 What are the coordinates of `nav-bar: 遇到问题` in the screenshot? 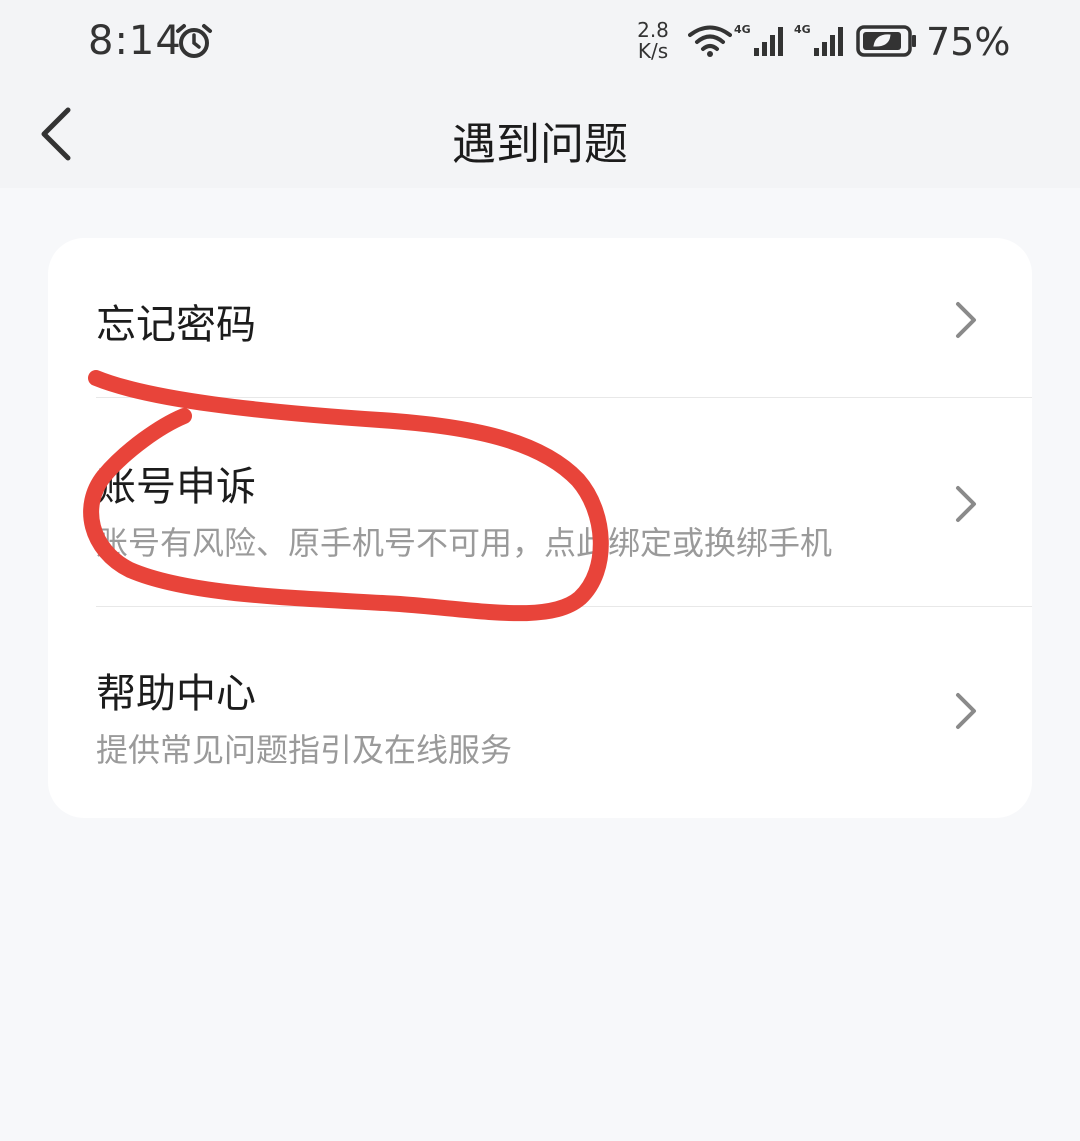 It's located at (540, 138).